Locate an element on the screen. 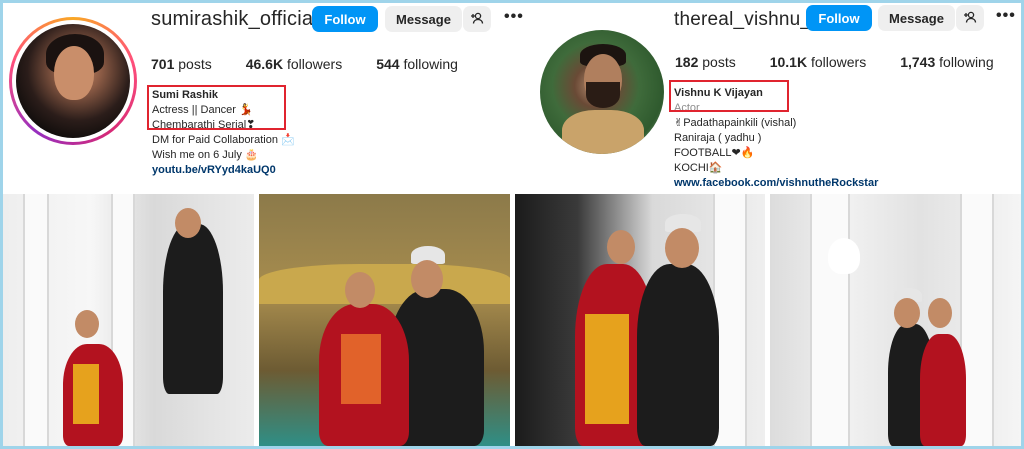 This screenshot has width=1024, height=449. followers-count: 46.6K followers is located at coordinates (294, 64).